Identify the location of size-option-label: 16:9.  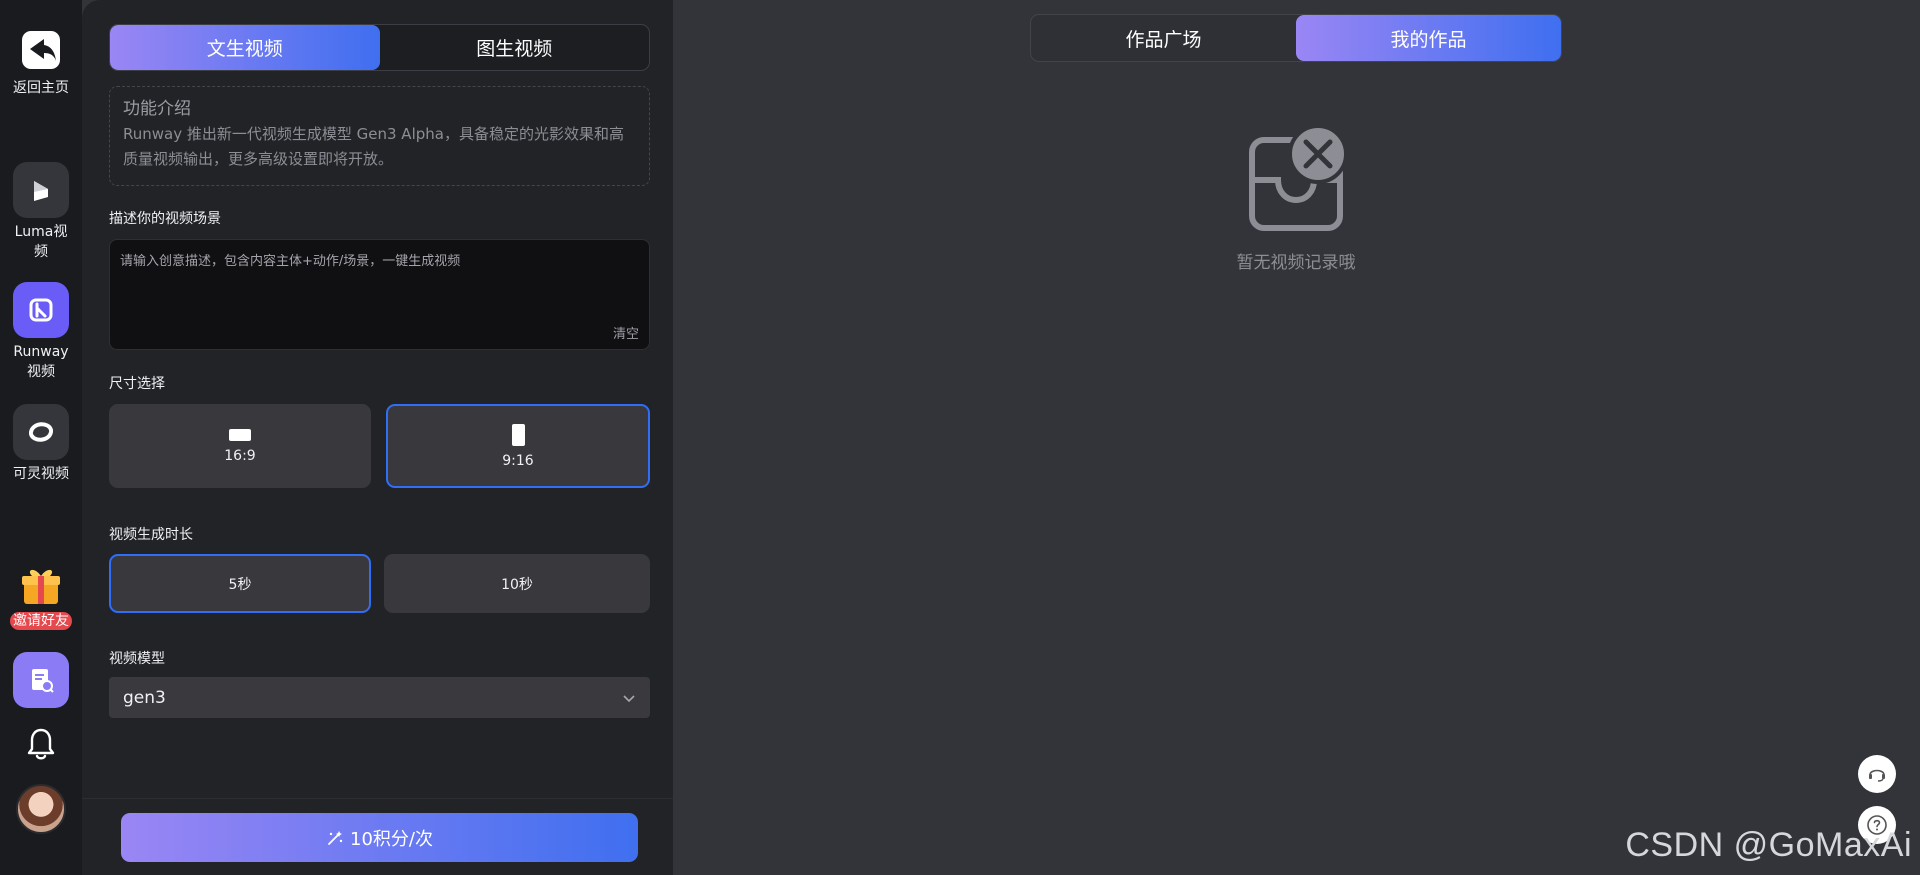
(240, 455).